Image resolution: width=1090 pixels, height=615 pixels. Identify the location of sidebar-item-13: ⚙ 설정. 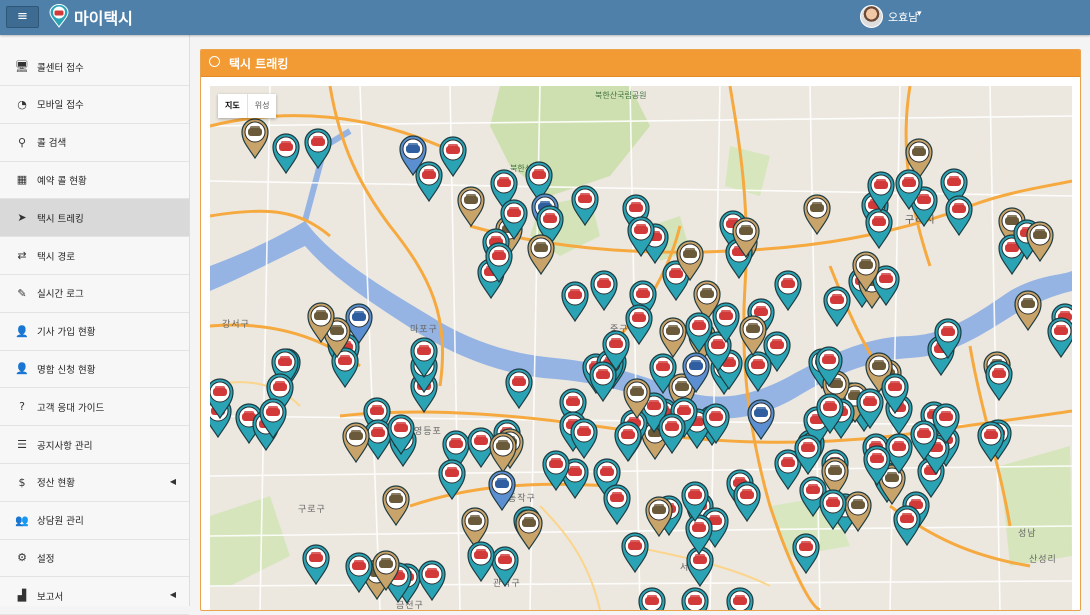
(94, 558).